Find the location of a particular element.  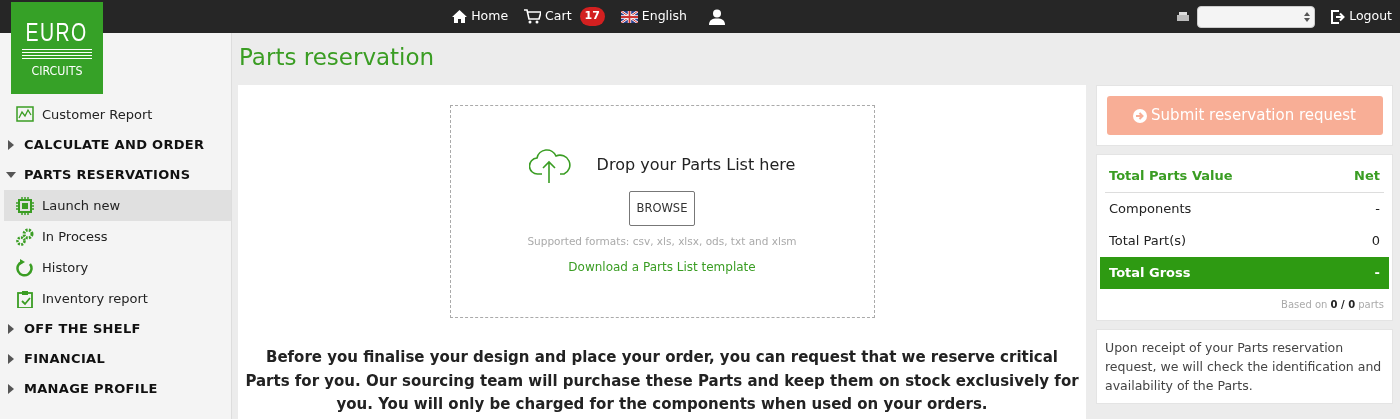

info-text: Upon receipt of your Parts reservation request, we will check the identification and availability of the Parts. is located at coordinates (1244, 367).